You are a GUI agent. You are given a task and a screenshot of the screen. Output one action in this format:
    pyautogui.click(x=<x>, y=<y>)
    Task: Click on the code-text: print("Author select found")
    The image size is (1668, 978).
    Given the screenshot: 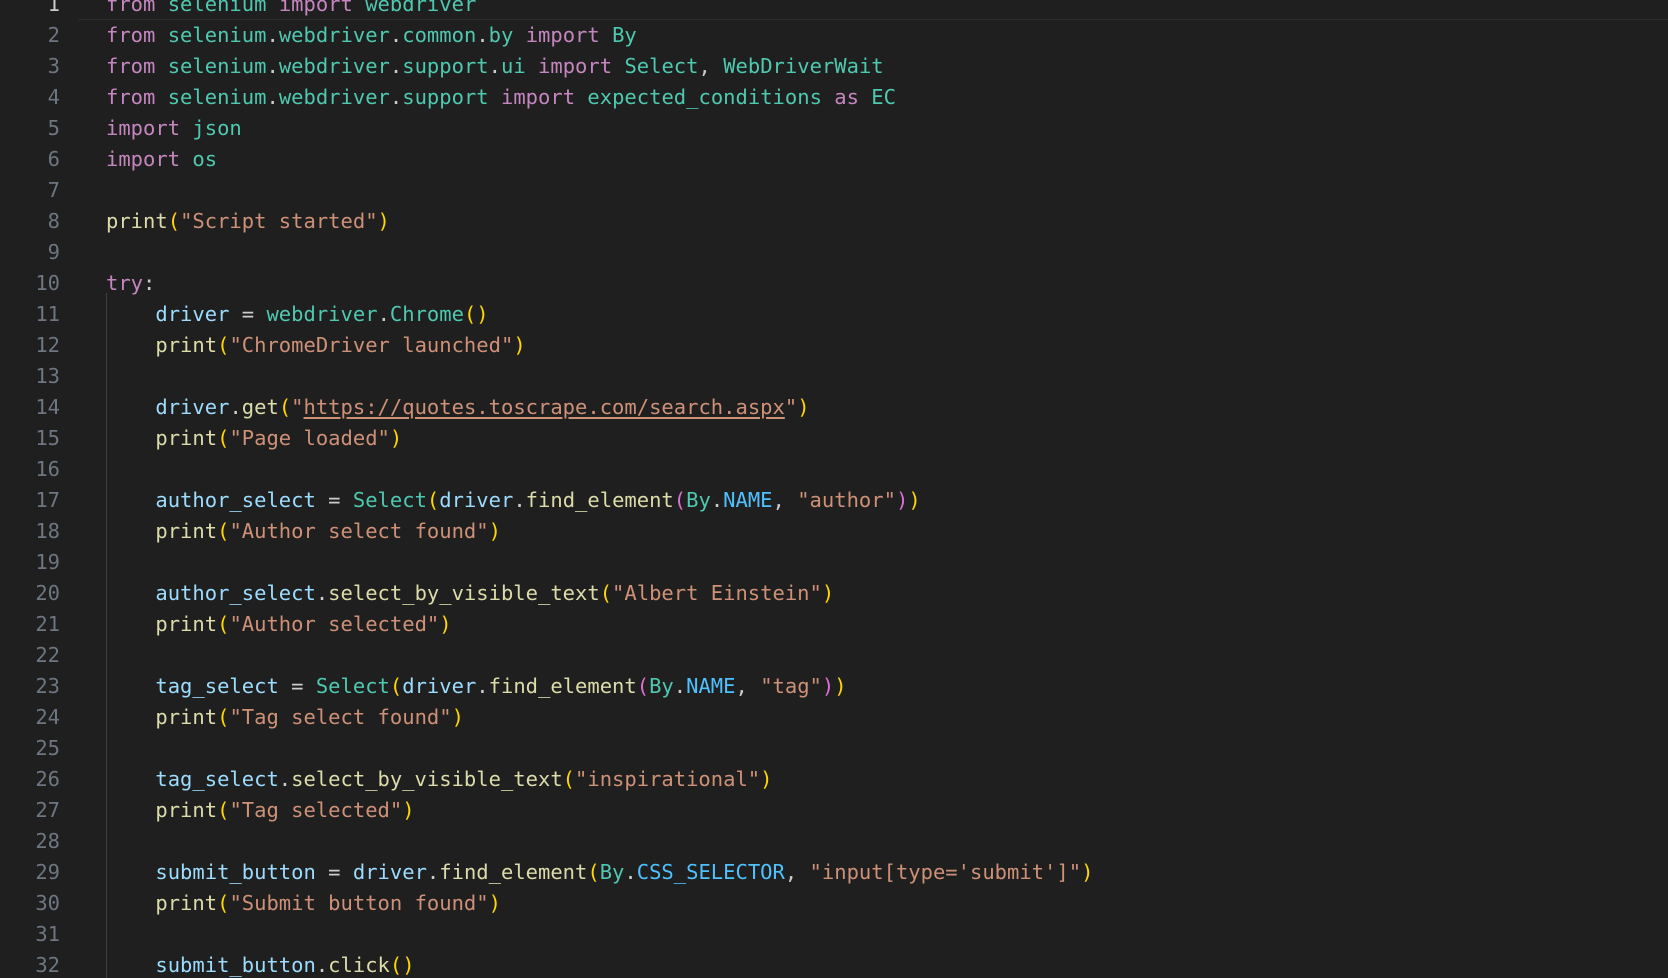 What is the action you would take?
    pyautogui.click(x=303, y=531)
    